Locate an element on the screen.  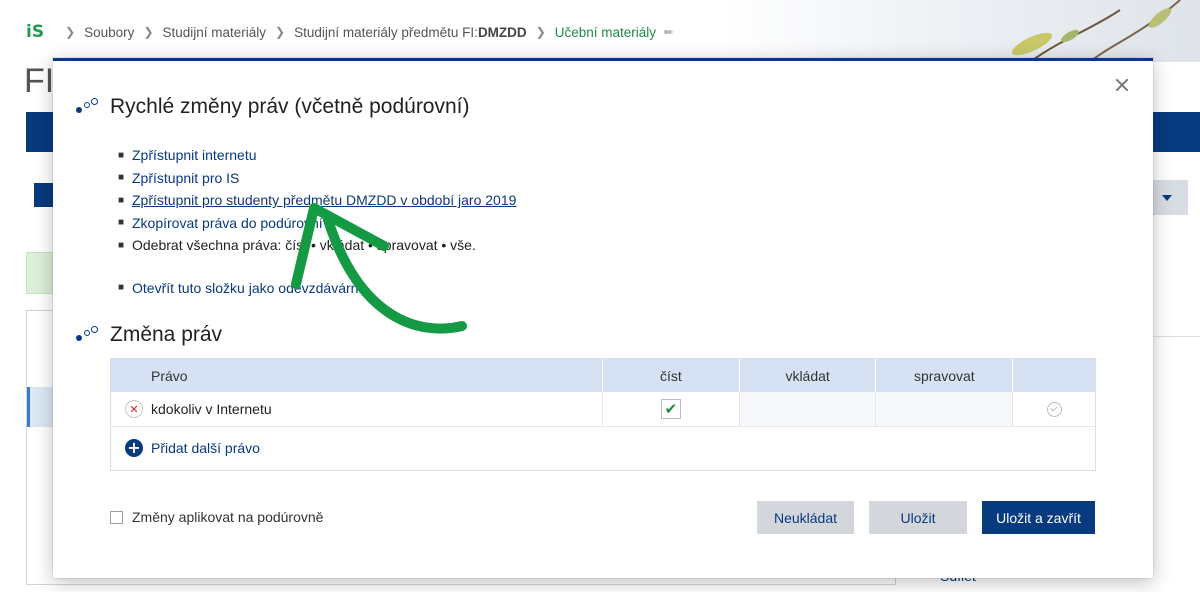
plus-icon: + is located at coordinates (134, 448).